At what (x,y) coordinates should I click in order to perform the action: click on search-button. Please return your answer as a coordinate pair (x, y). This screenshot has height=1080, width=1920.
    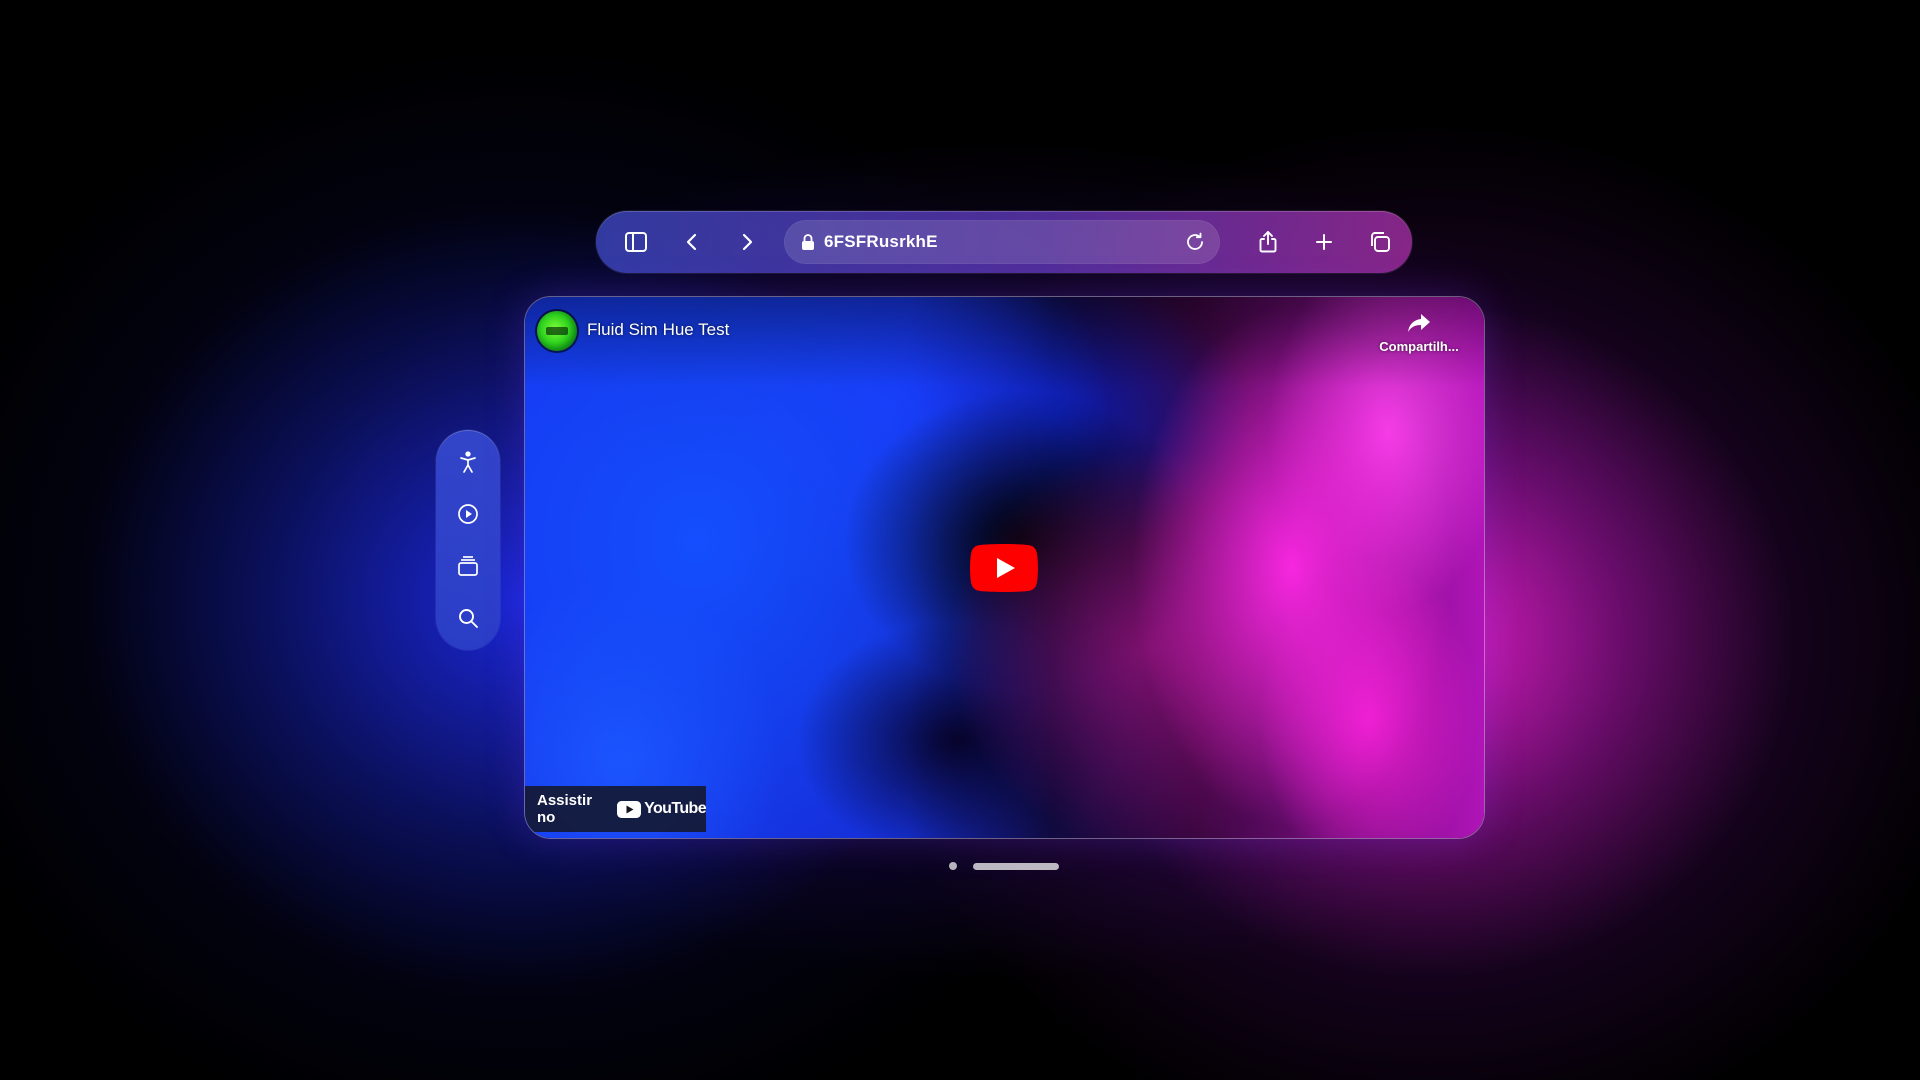
    Looking at the image, I should click on (468, 618).